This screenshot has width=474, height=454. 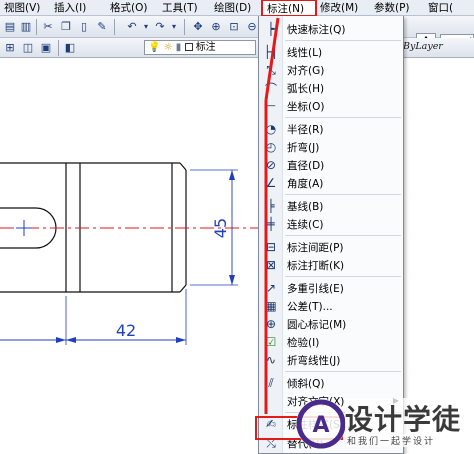 What do you see at coordinates (198, 27) in the screenshot?
I see `pan-icon: ✥` at bounding box center [198, 27].